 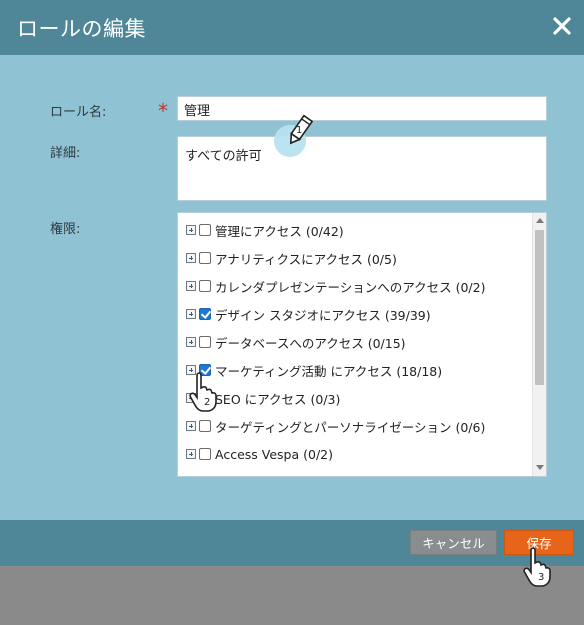 What do you see at coordinates (539, 307) in the screenshot?
I see `scroll-thumb` at bounding box center [539, 307].